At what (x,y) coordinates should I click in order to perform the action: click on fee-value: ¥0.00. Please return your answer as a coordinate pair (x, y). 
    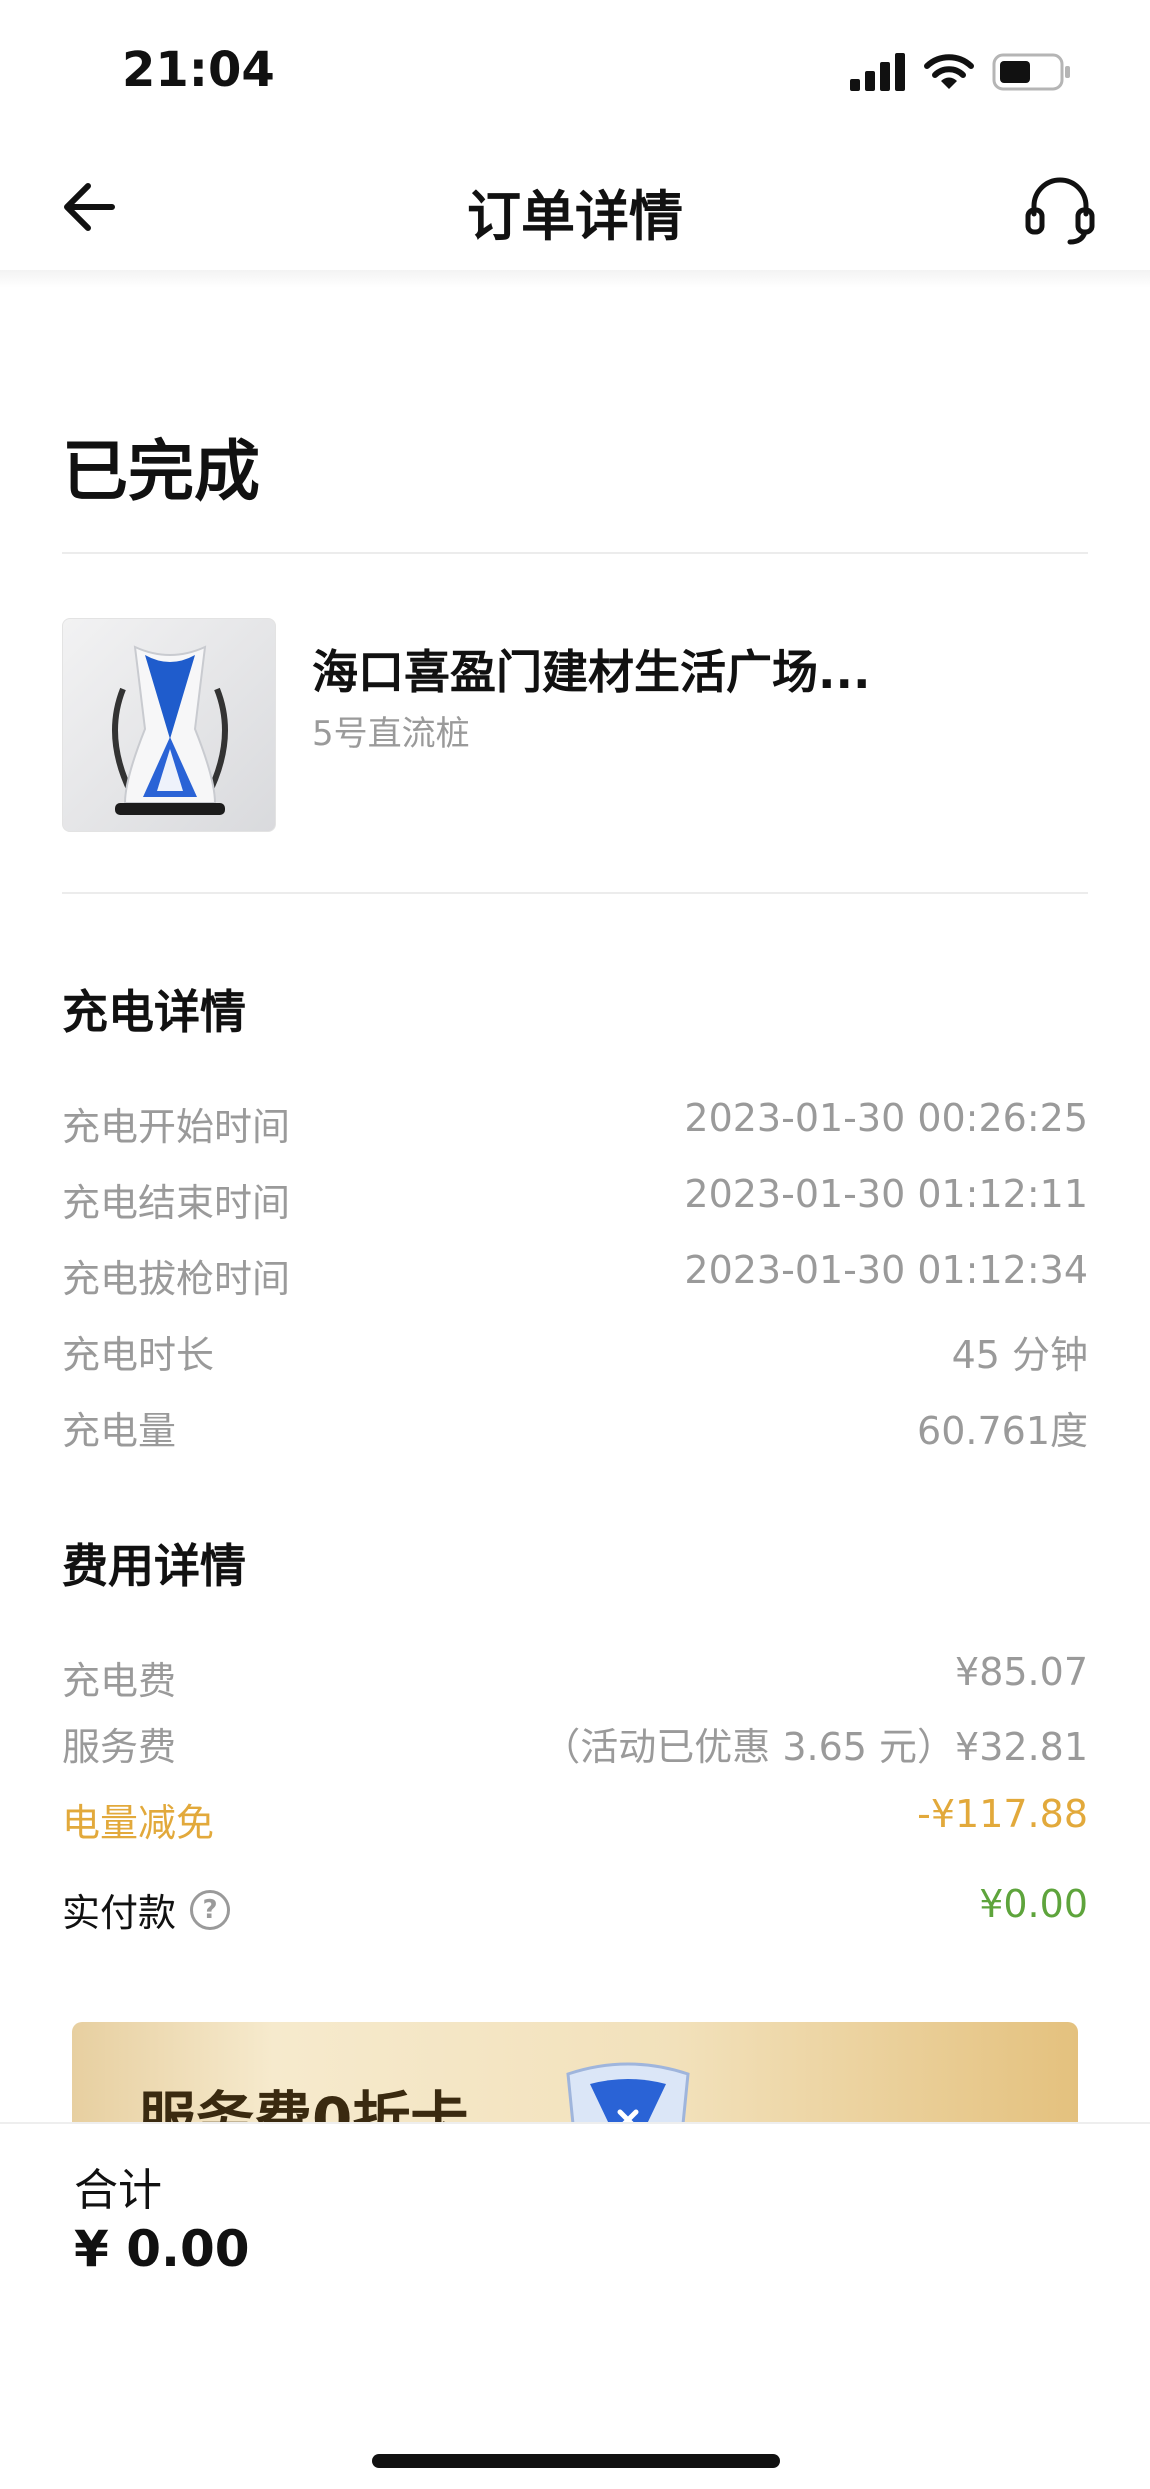
    Looking at the image, I should click on (1033, 1904).